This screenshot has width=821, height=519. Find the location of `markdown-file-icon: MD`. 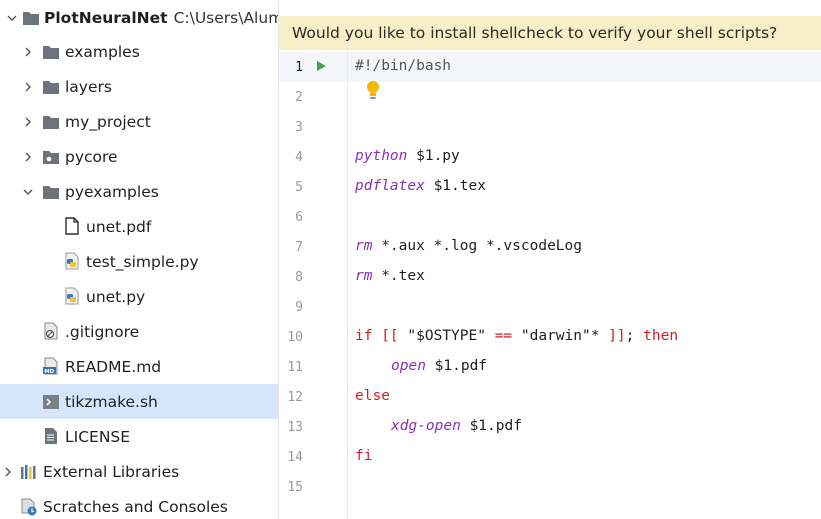

markdown-file-icon: MD is located at coordinates (50, 366).